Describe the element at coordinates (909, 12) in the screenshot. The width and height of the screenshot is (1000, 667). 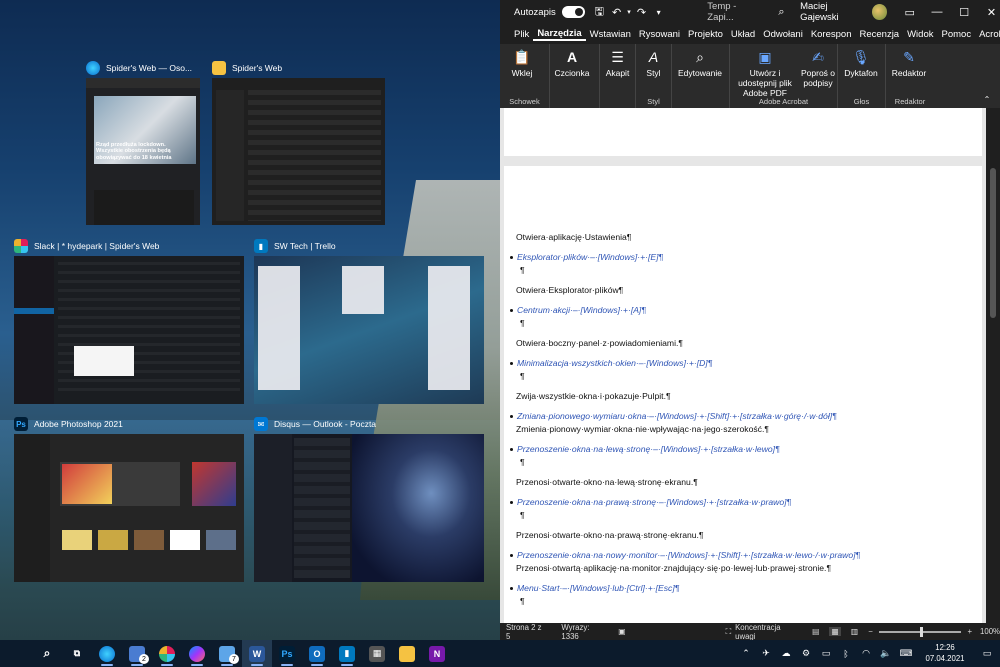
I see `ribbon-display-icon: ▭` at that location.